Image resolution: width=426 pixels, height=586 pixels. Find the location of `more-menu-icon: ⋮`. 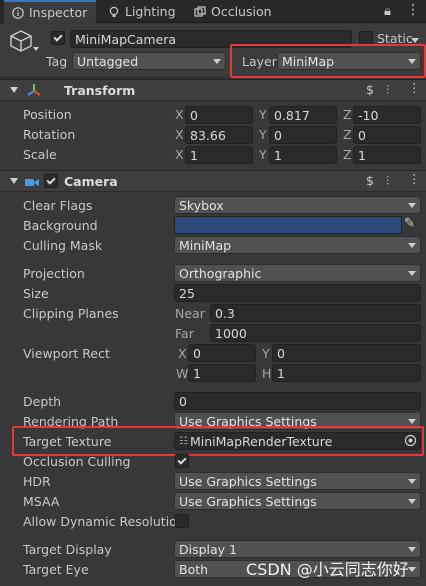

more-menu-icon: ⋮ is located at coordinates (413, 10).